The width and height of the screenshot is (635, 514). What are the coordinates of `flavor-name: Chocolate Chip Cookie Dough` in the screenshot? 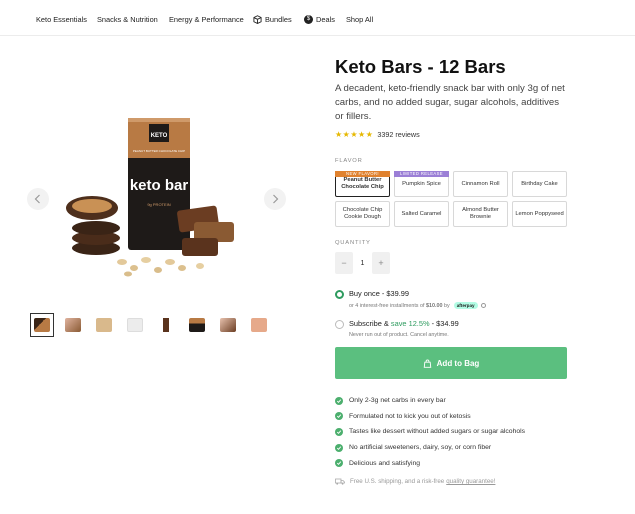 It's located at (362, 213).